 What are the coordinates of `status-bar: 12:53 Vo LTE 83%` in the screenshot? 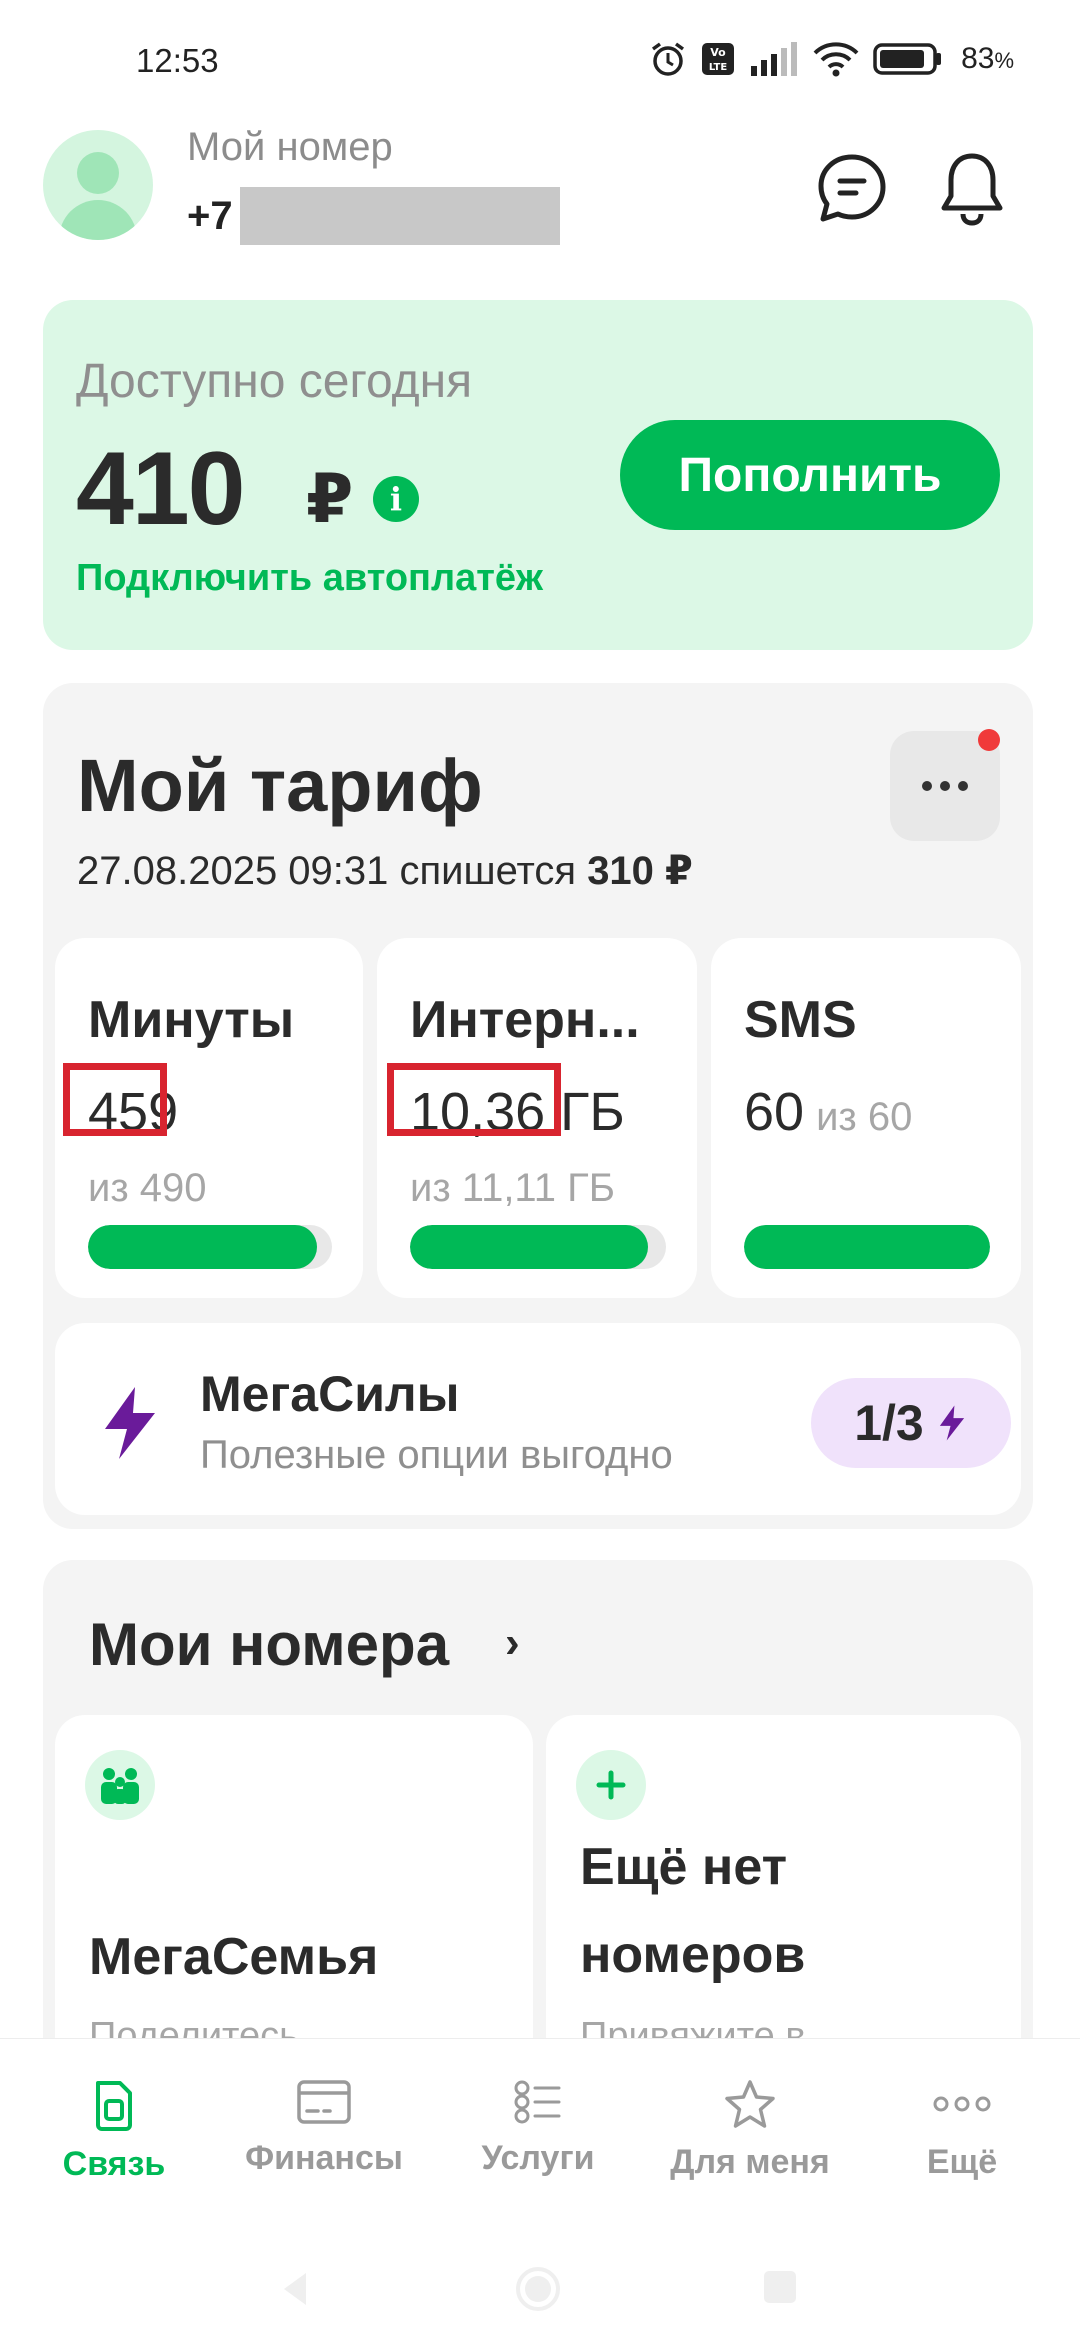 It's located at (540, 60).